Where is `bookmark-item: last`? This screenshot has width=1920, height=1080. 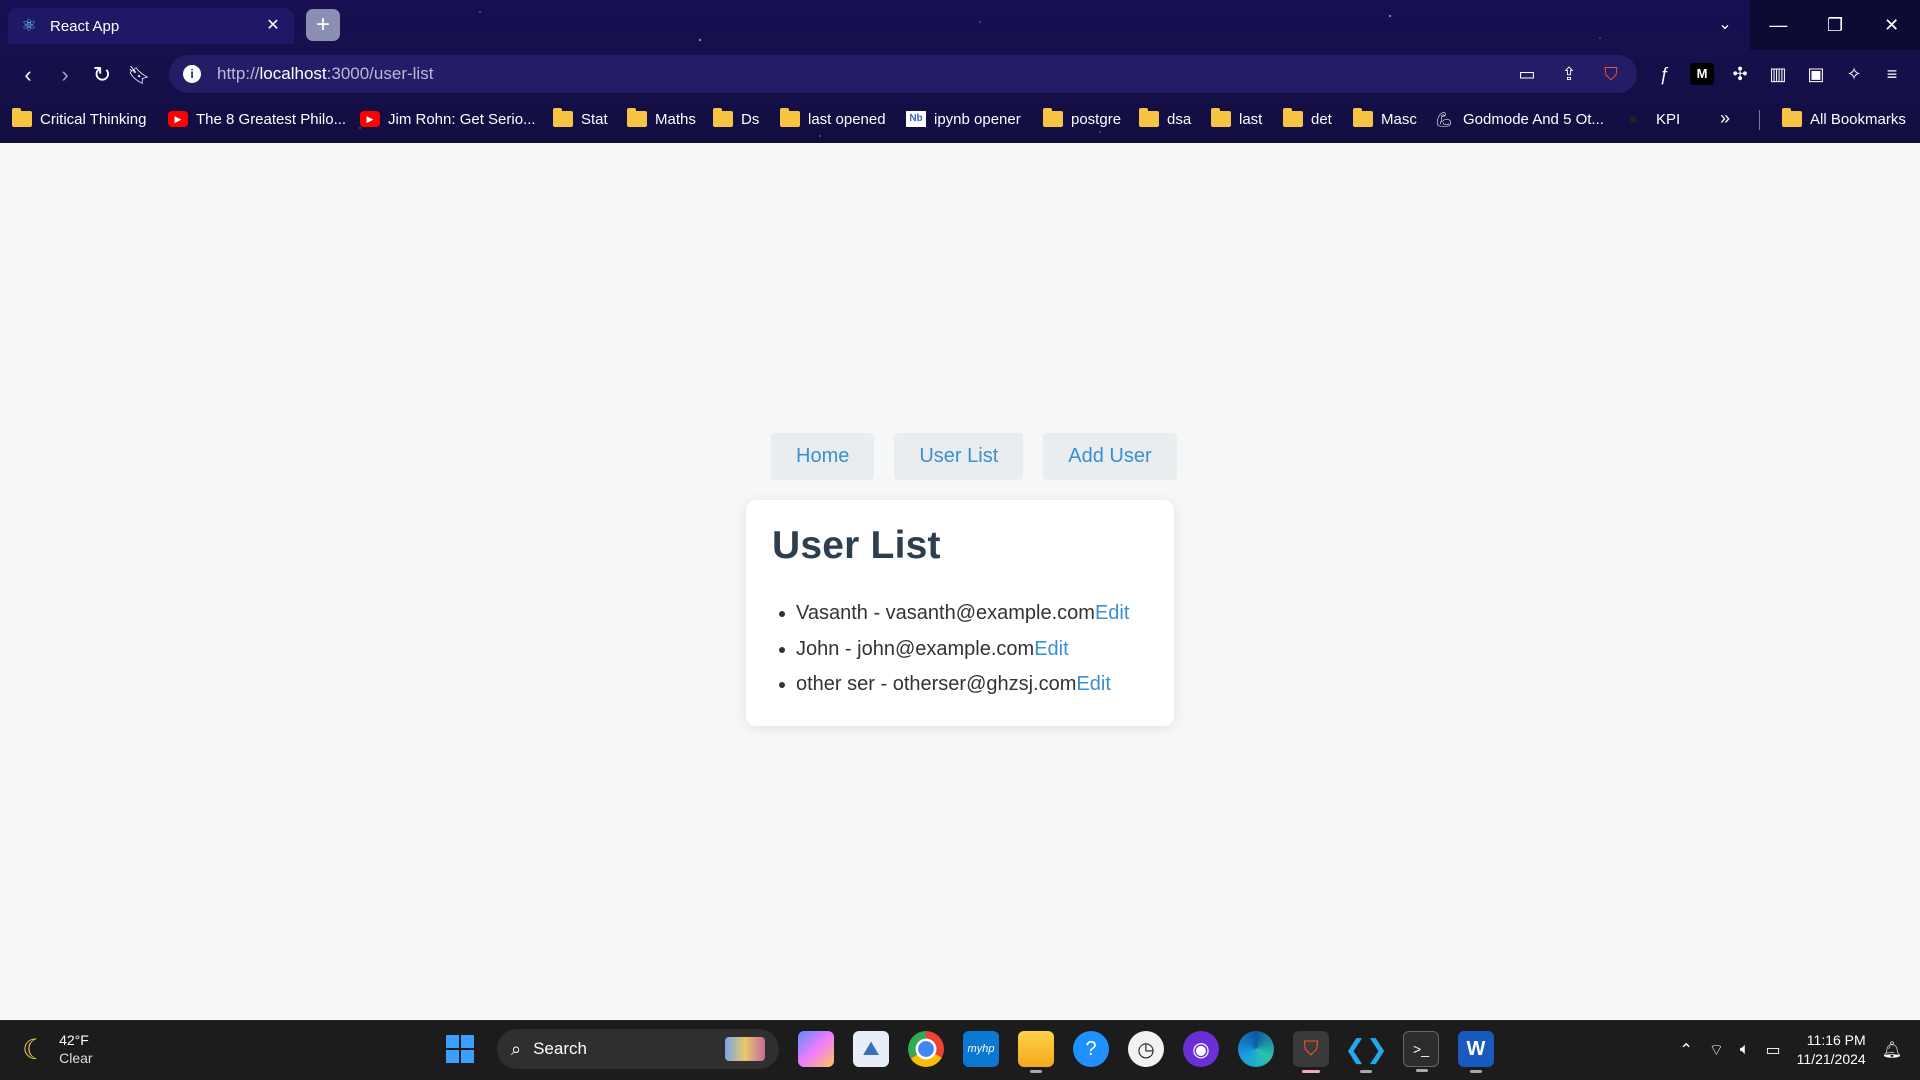
bookmark-item: last is located at coordinates (1236, 119).